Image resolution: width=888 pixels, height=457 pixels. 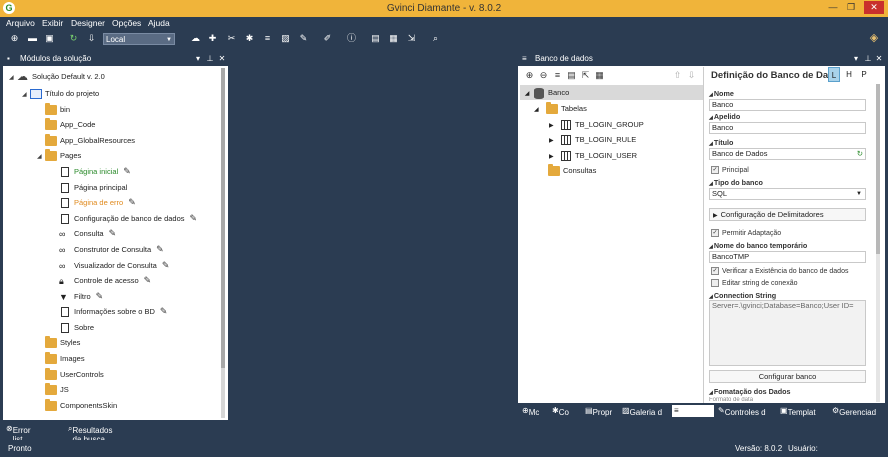 I want to click on notes-icon: ✐, so click(x=327, y=38).